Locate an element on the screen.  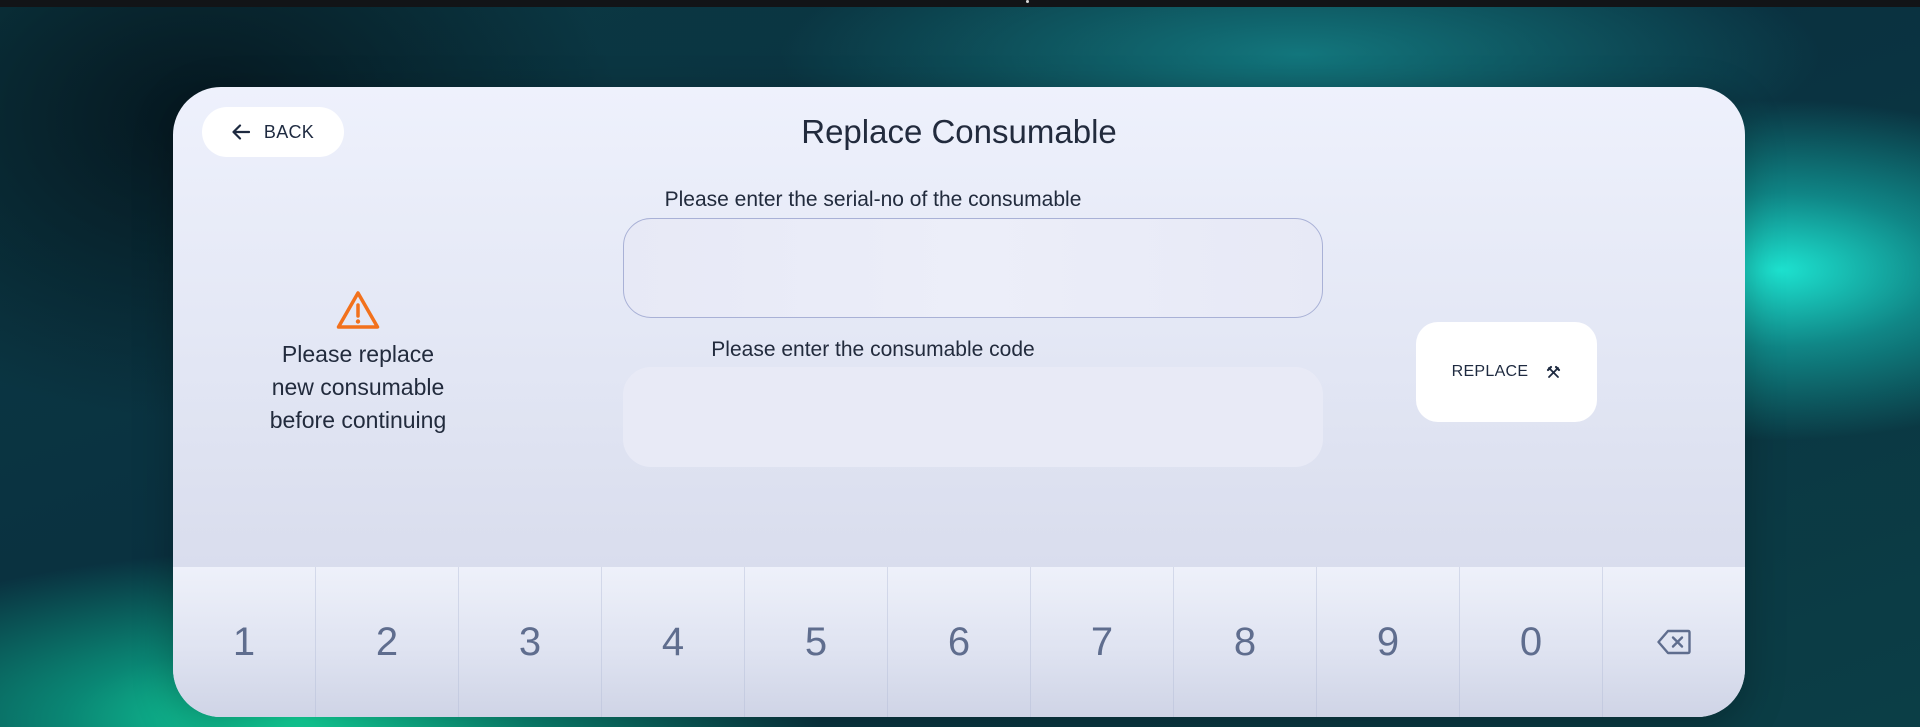
key-5: 5 is located at coordinates (816, 642).